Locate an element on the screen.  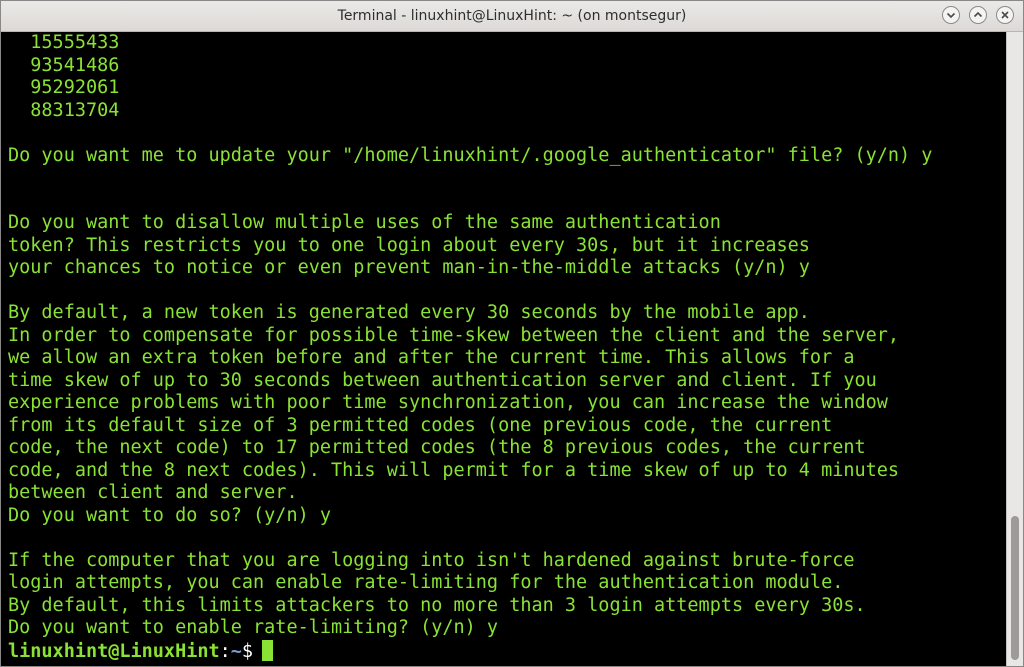
terminal-line: 88313704 is located at coordinates (64, 110).